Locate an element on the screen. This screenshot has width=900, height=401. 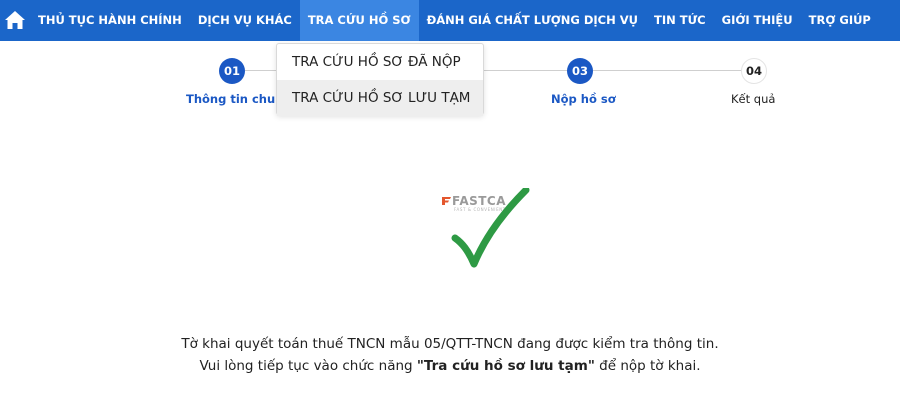
step-03-circle: 03 is located at coordinates (580, 71).